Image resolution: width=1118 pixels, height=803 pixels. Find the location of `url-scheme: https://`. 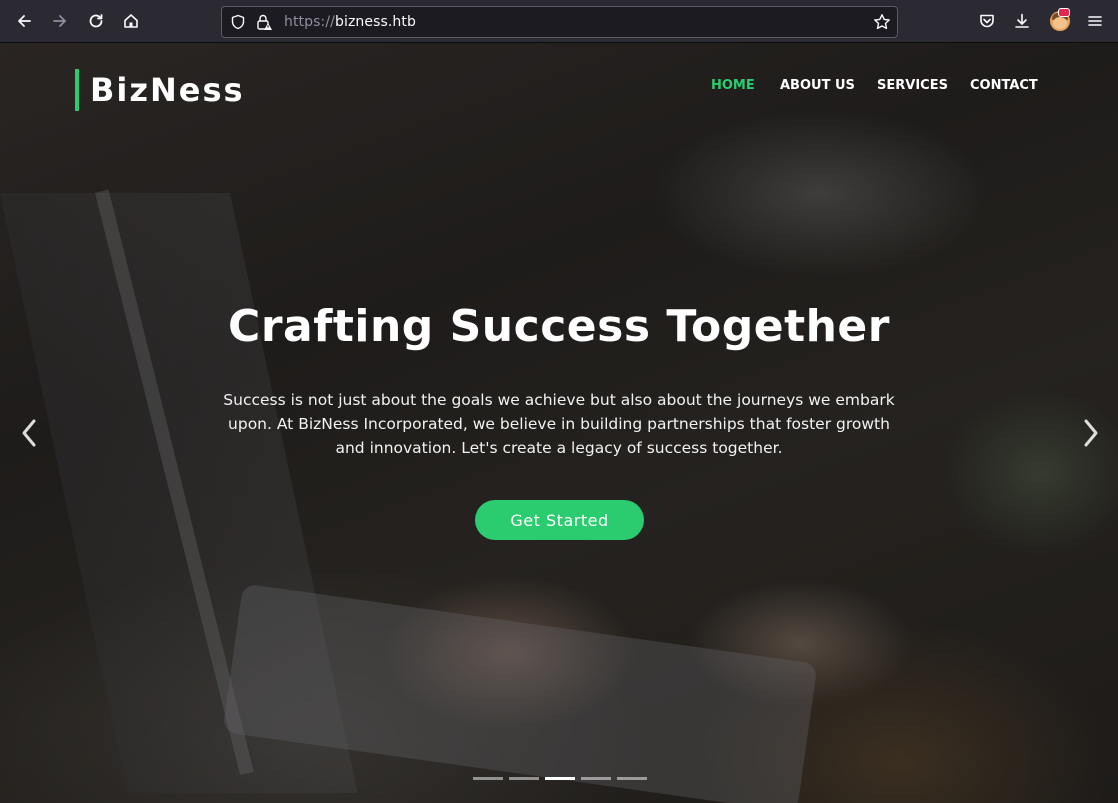

url-scheme: https:// is located at coordinates (309, 22).